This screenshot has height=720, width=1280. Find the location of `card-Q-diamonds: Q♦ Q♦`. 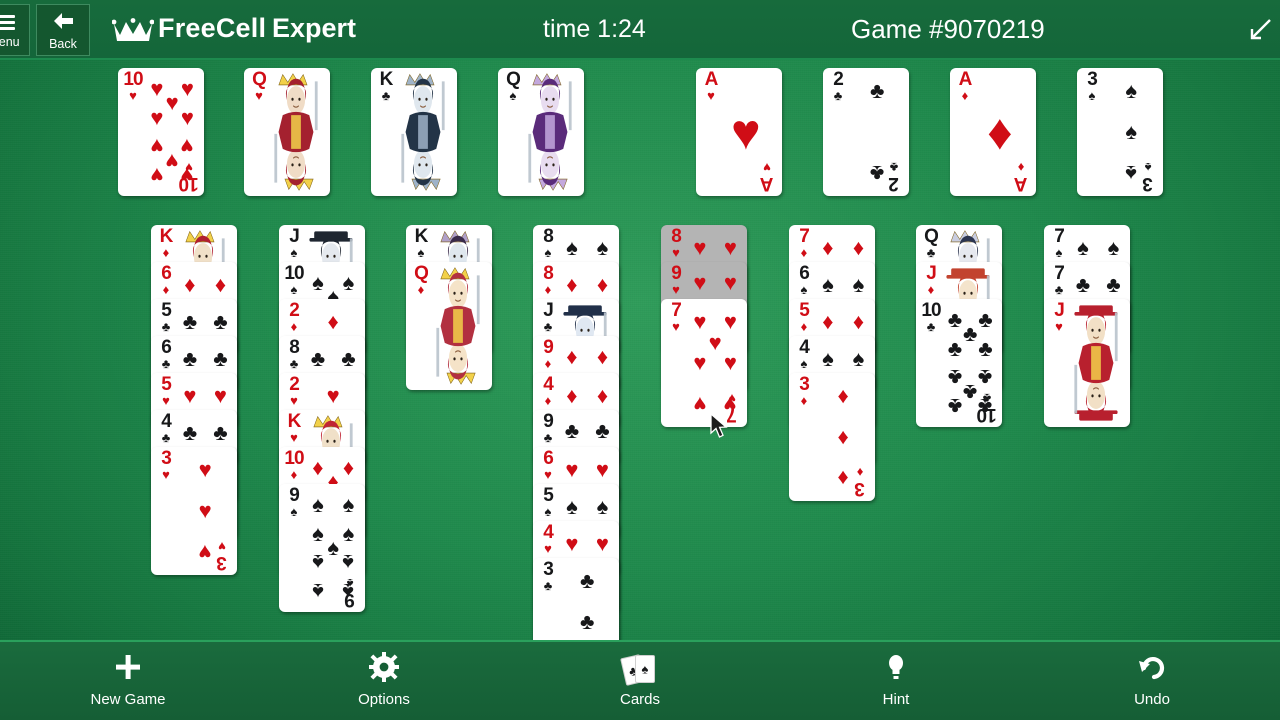

card-Q-diamonds: Q♦ Q♦ is located at coordinates (449, 326).